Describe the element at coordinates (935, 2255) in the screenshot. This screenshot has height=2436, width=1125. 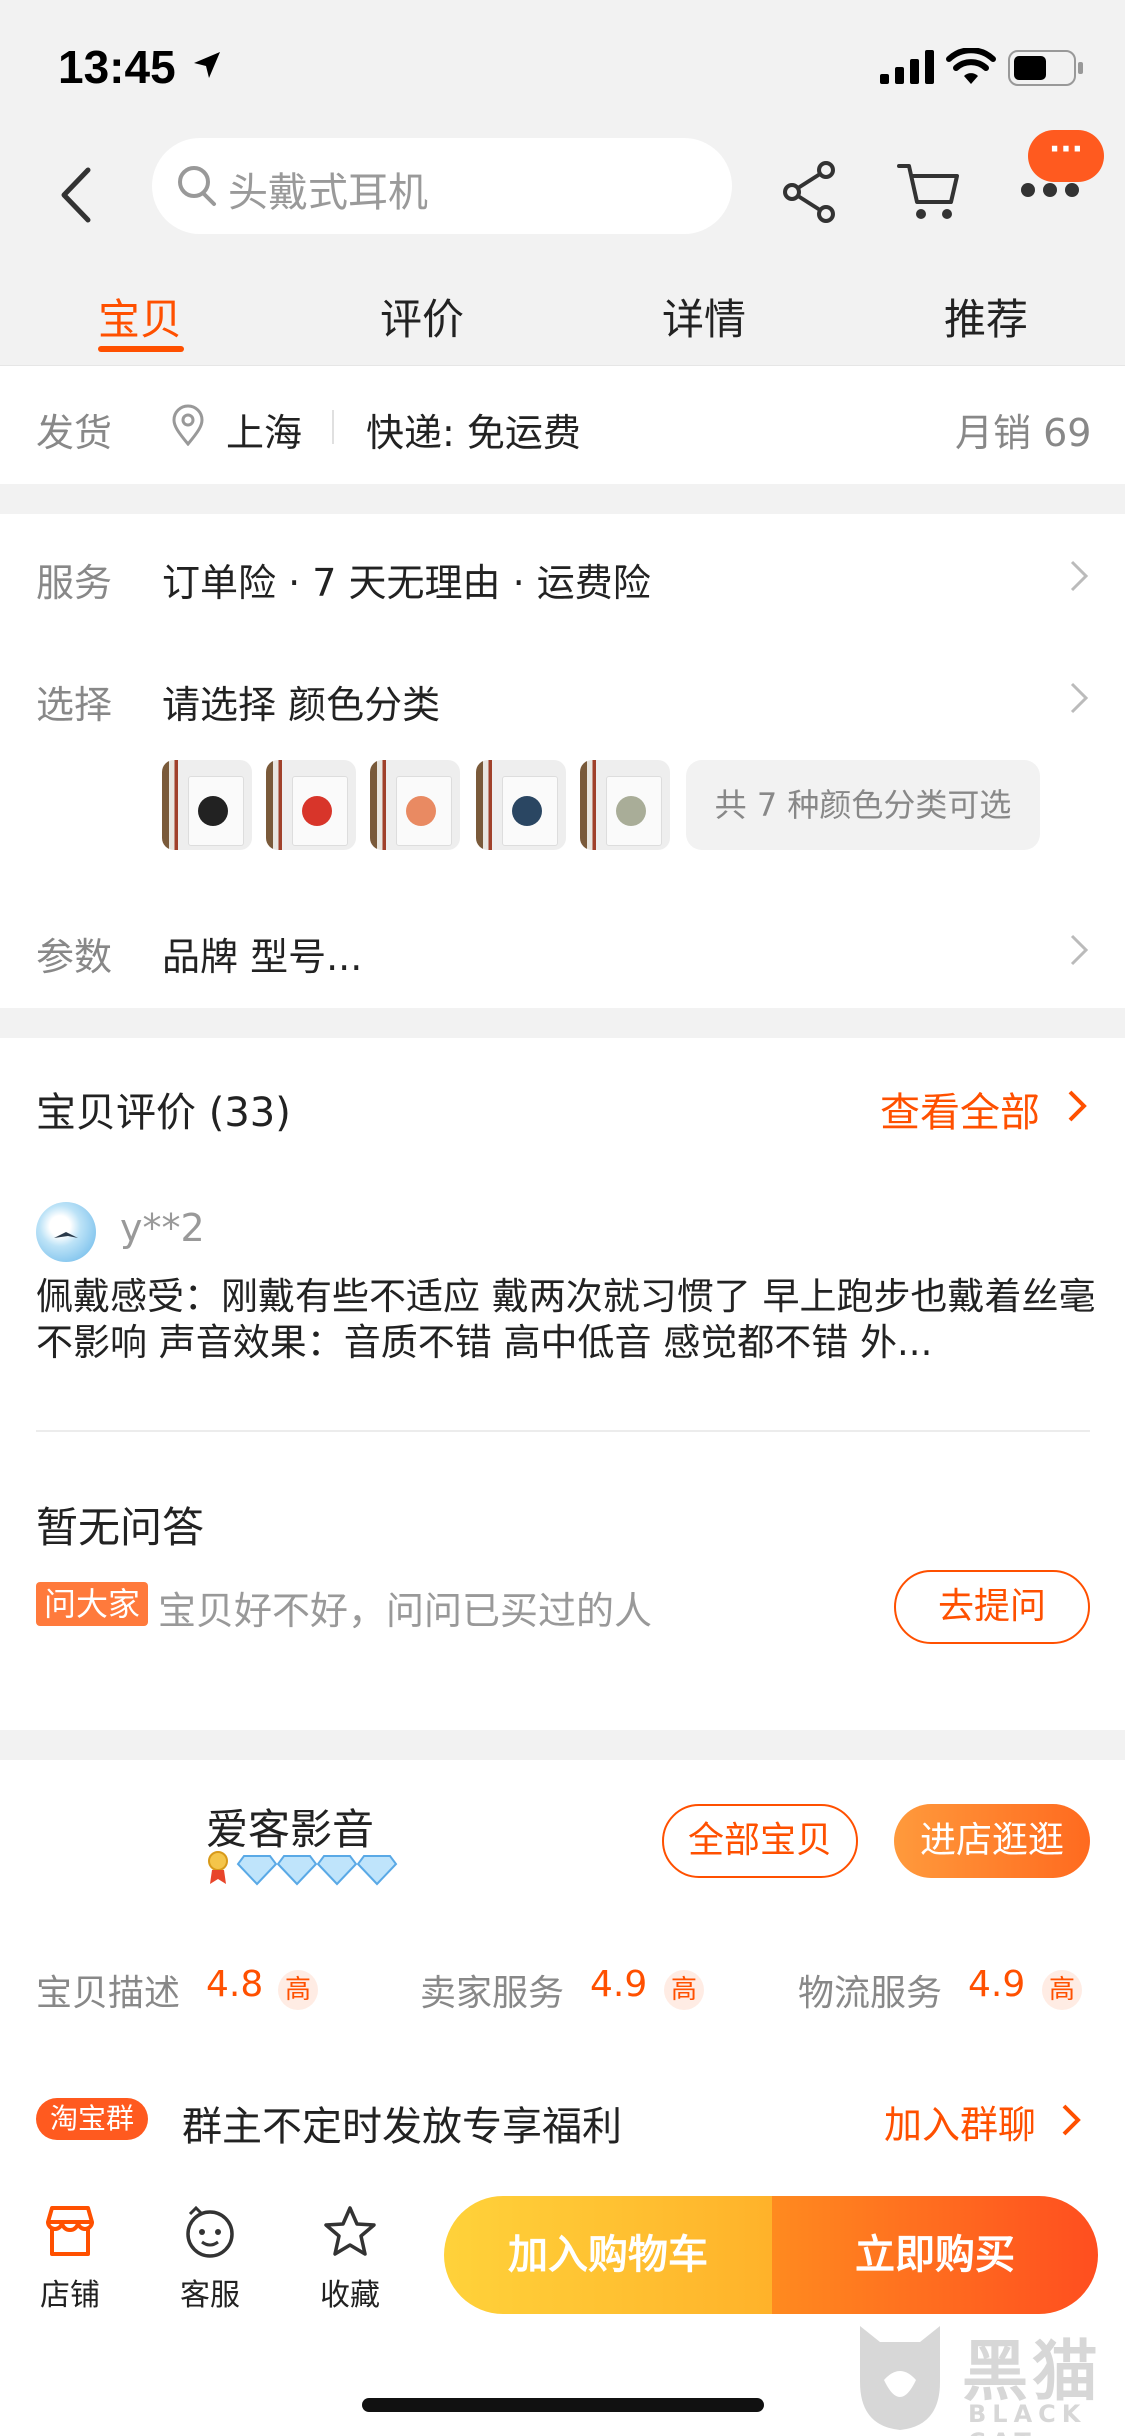
I see `buy-now-button: 立即购买` at that location.